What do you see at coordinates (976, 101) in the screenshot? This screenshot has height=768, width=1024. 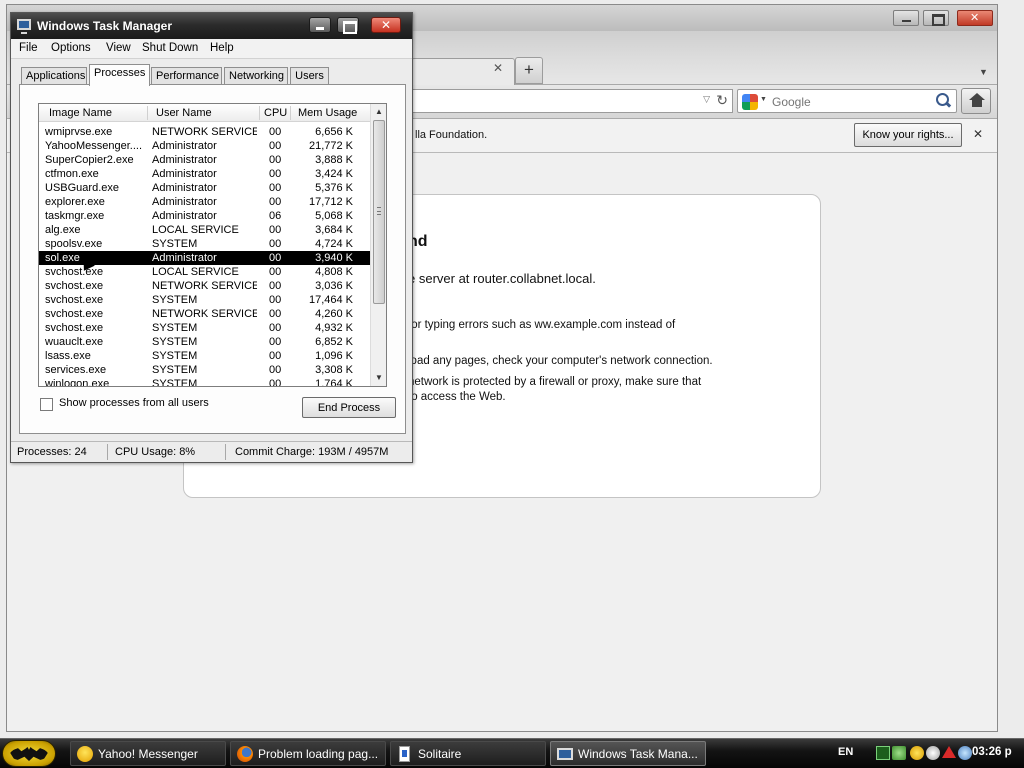 I see `home-button` at bounding box center [976, 101].